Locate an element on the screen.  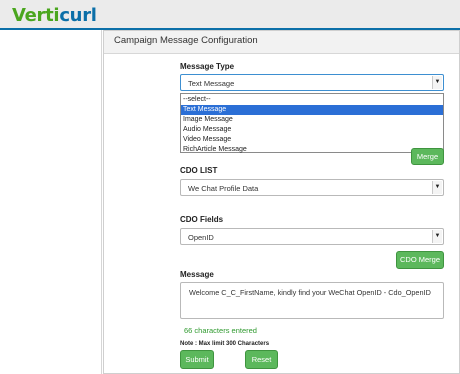
panel-header: Campaign Message Configuration is located at coordinates (281, 42).